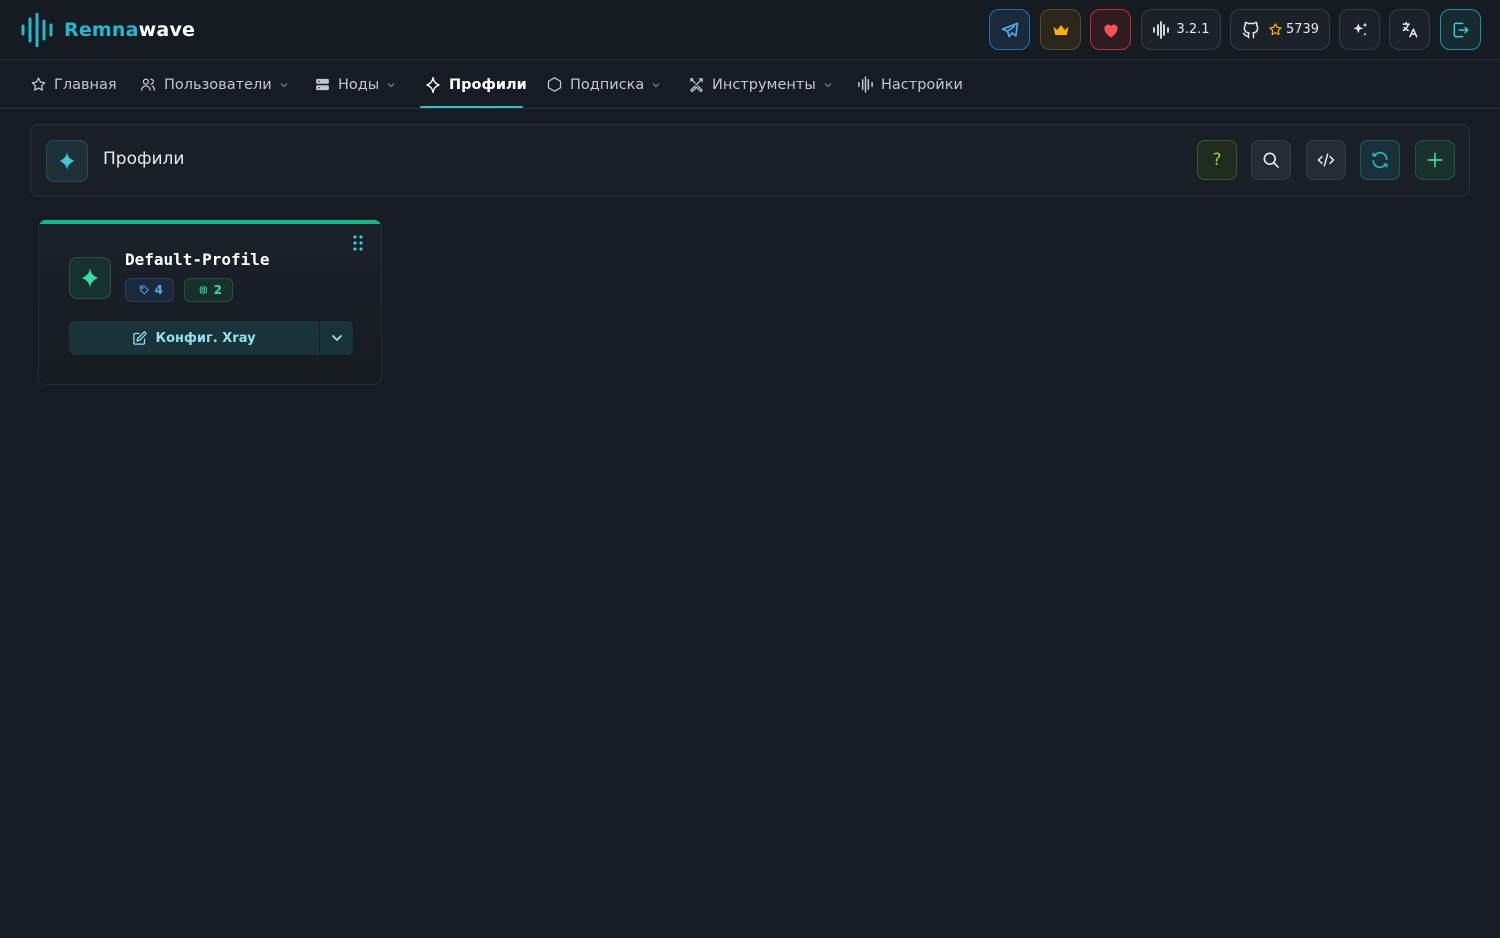  What do you see at coordinates (218, 84) in the screenshot?
I see `nav-item-label: Пользователи` at bounding box center [218, 84].